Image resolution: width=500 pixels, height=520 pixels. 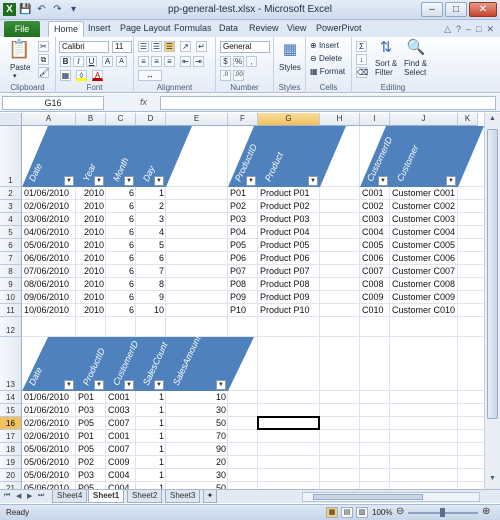 What do you see at coordinates (145, 496) in the screenshot?
I see `sheet-tab-sheet2: Sheet2` at bounding box center [145, 496].